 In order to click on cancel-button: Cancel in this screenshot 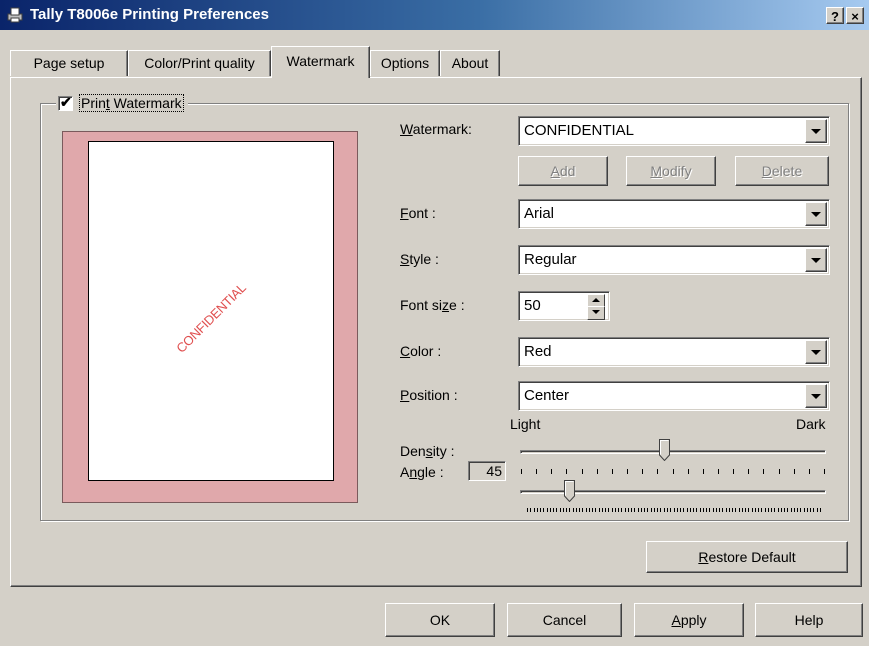, I will do `click(564, 620)`.